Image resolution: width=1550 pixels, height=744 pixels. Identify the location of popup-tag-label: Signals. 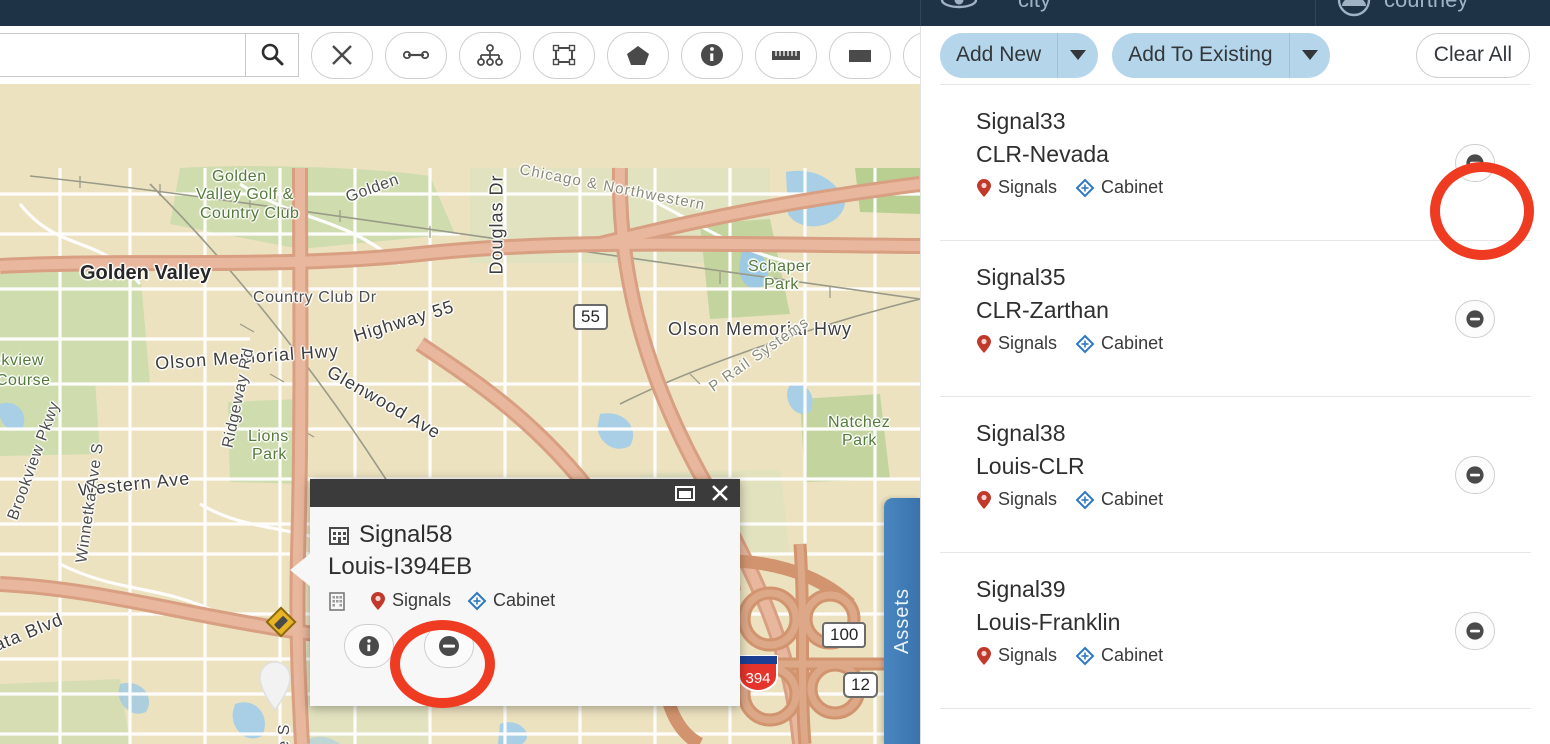
(422, 600).